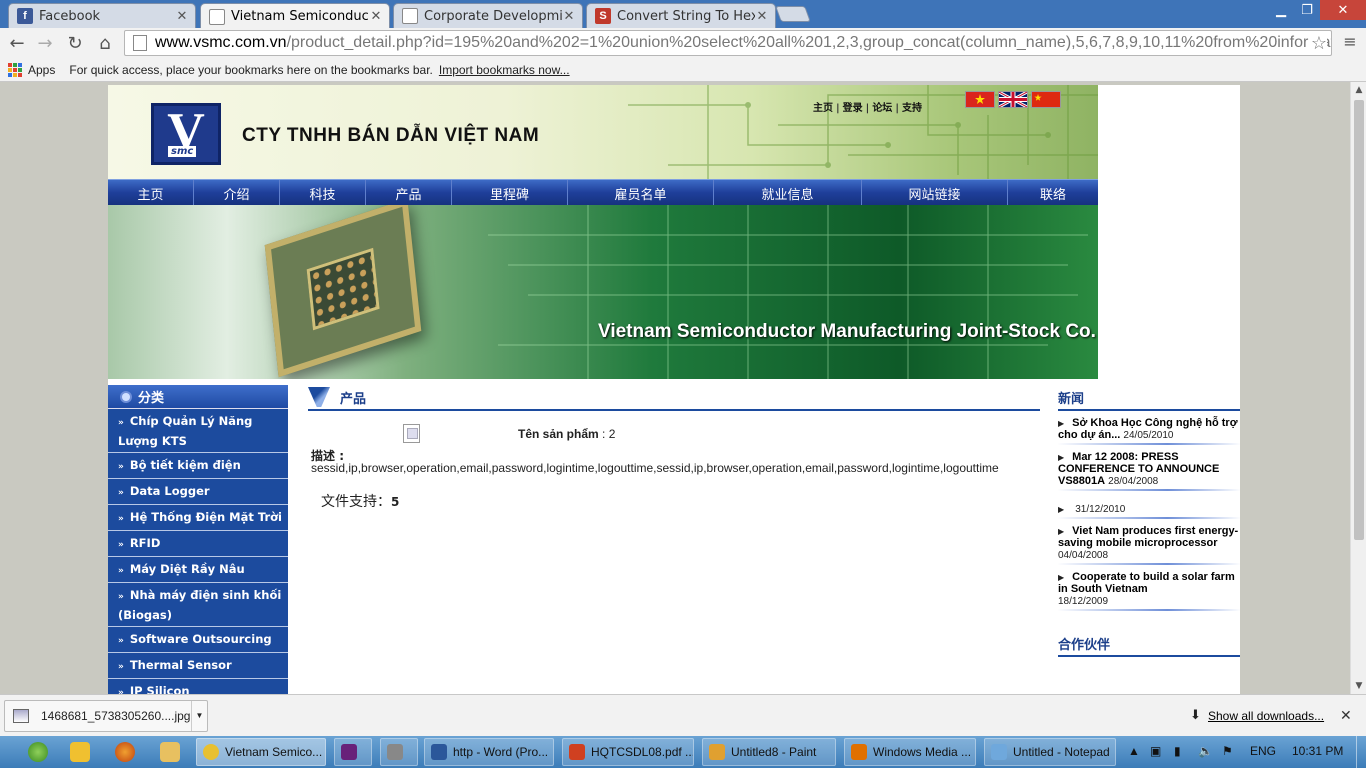 This screenshot has width=1366, height=768. Describe the element at coordinates (399, 752) in the screenshot. I see `taskbar-tools` at that location.